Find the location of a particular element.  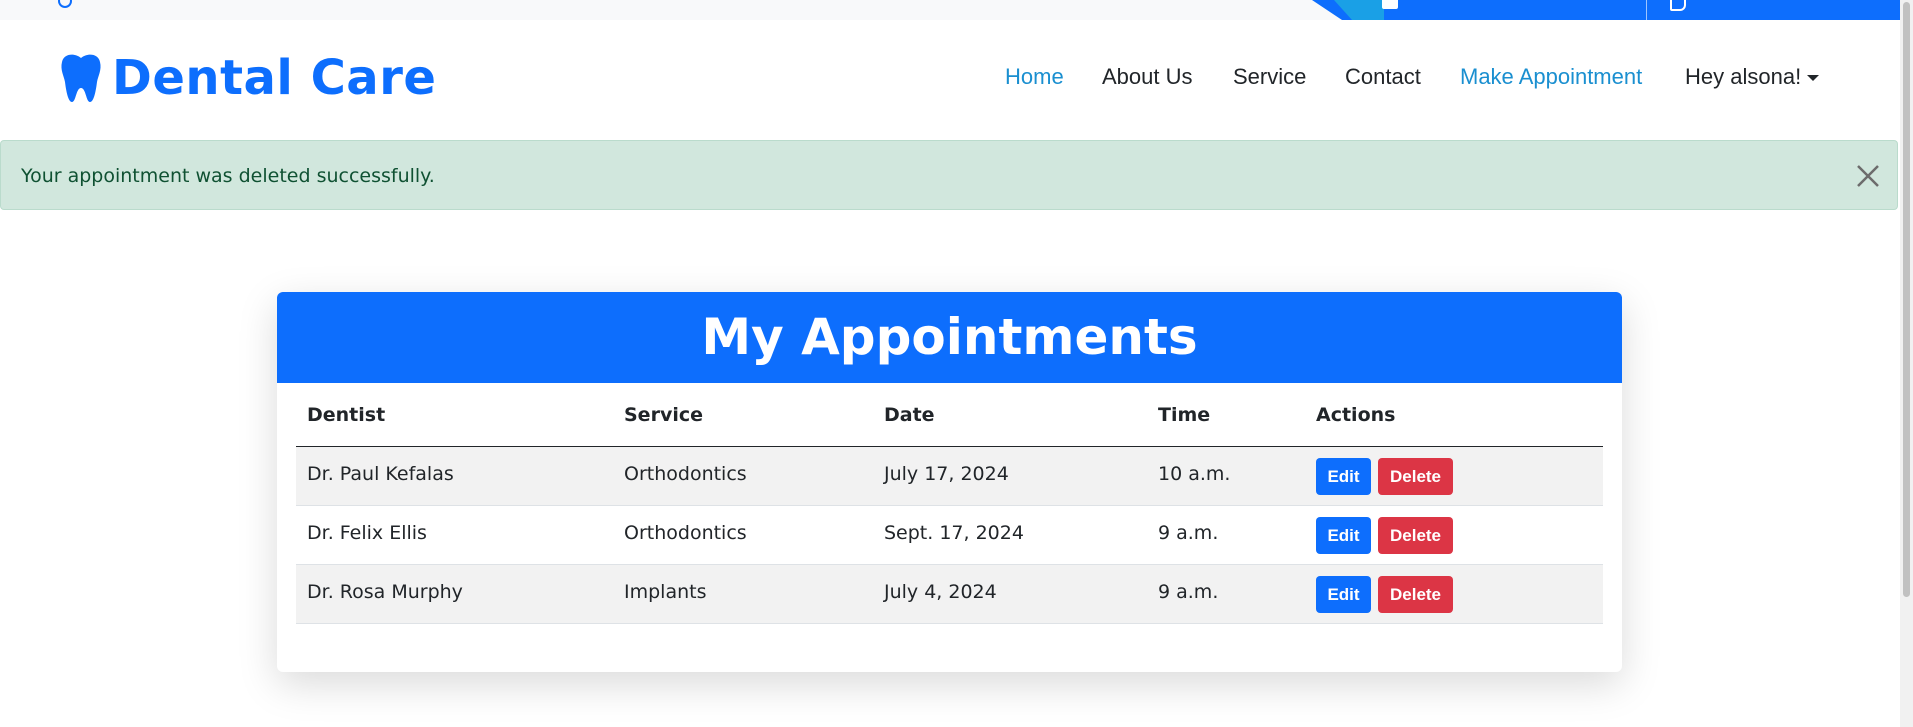

top-info-bar is located at coordinates (950, 10).